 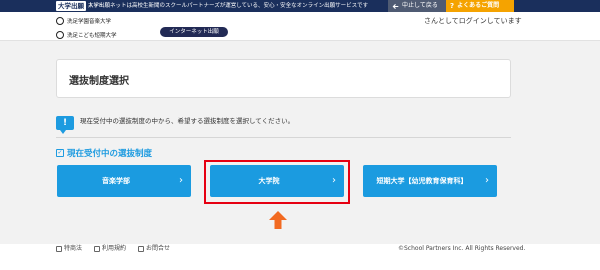 I want to click on footer-link-terms: 利用規約, so click(x=110, y=248).